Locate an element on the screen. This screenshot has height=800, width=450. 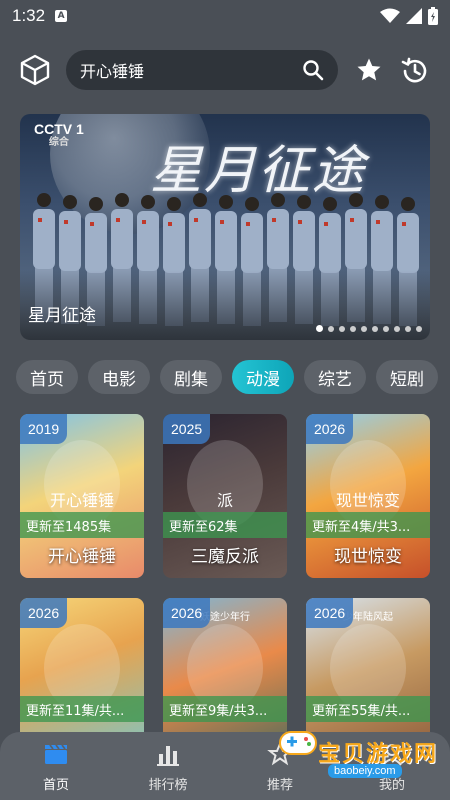
tab-5: 综艺 is located at coordinates (335, 377).